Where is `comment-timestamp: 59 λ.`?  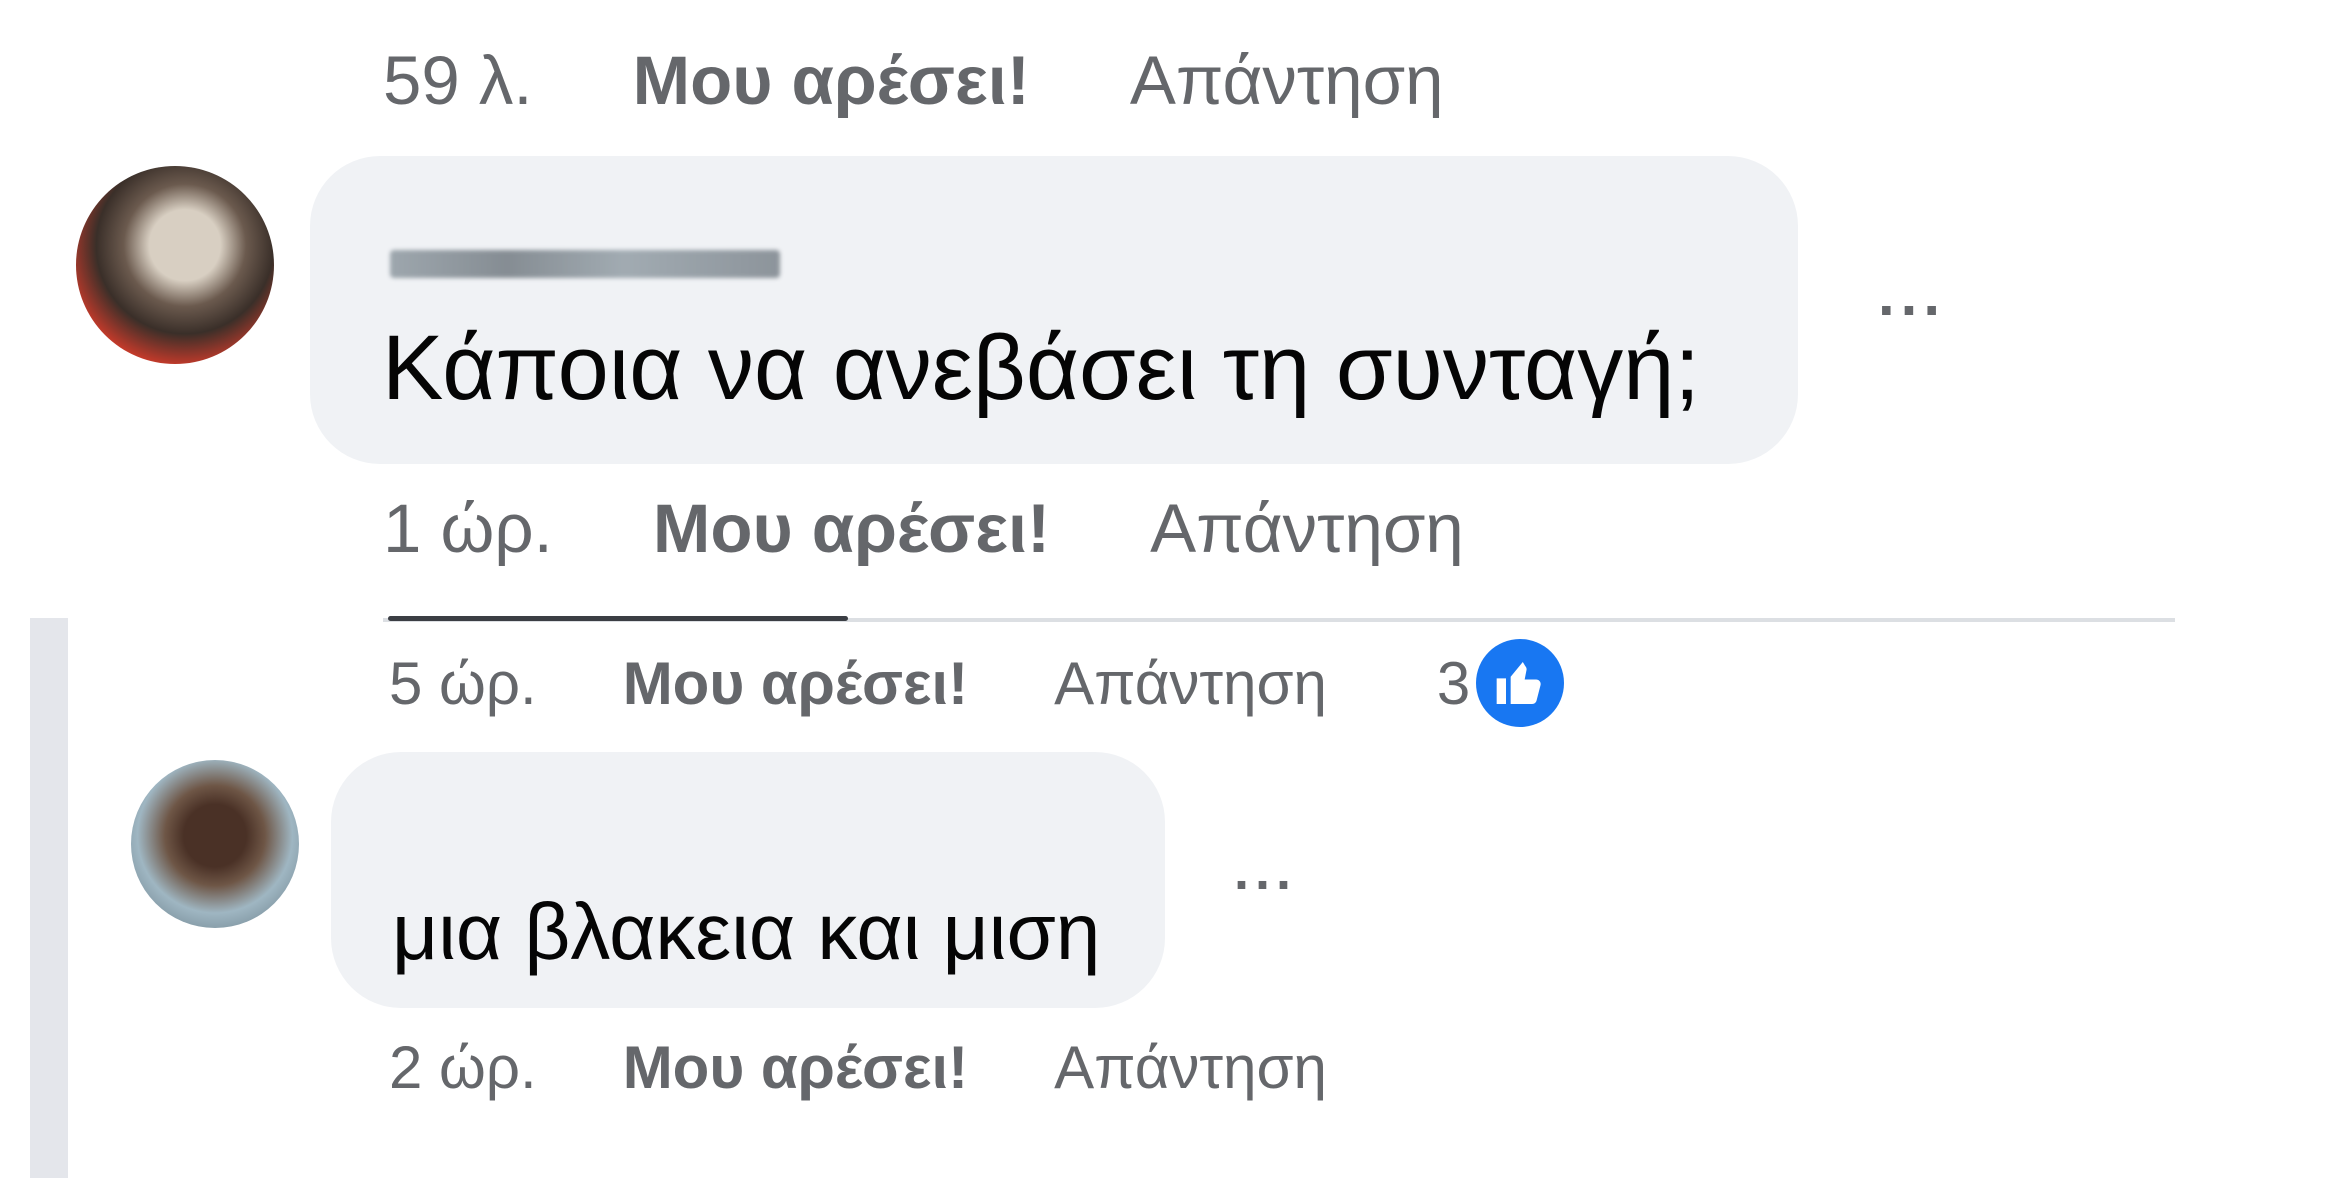
comment-timestamp: 59 λ. is located at coordinates (458, 80).